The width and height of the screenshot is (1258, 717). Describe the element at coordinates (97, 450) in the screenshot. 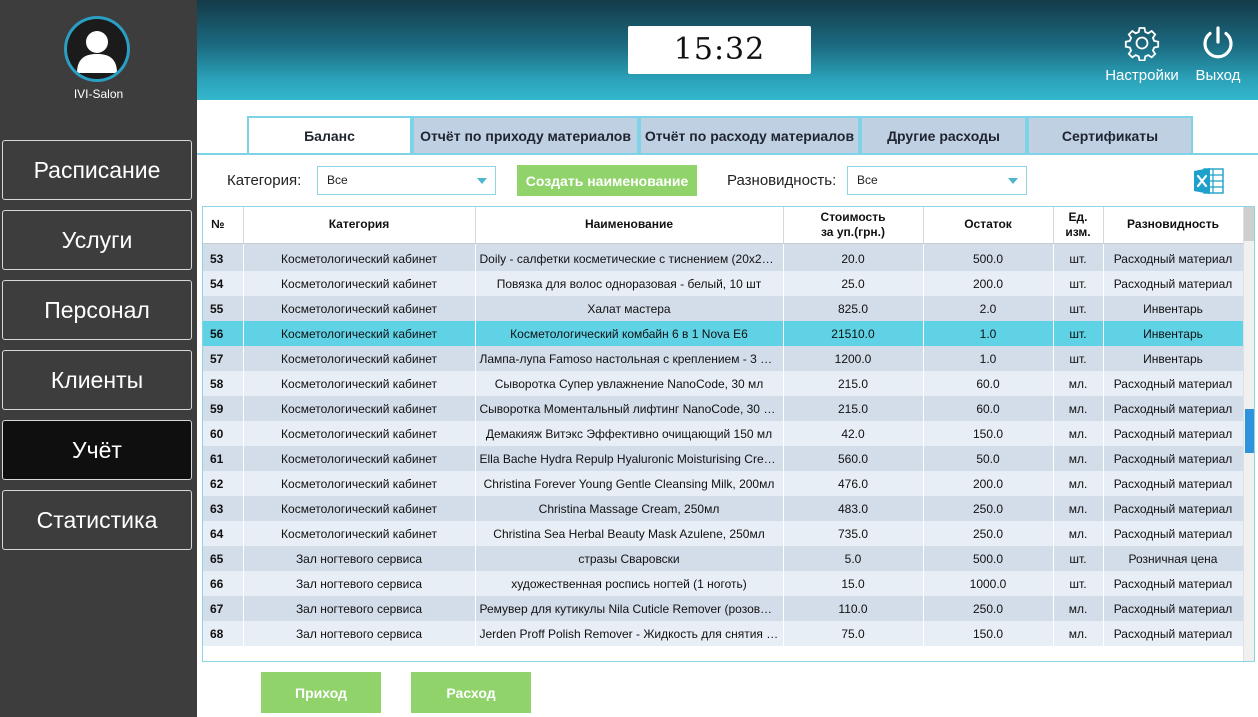

I see `nav-accounting-button: Учёт` at that location.